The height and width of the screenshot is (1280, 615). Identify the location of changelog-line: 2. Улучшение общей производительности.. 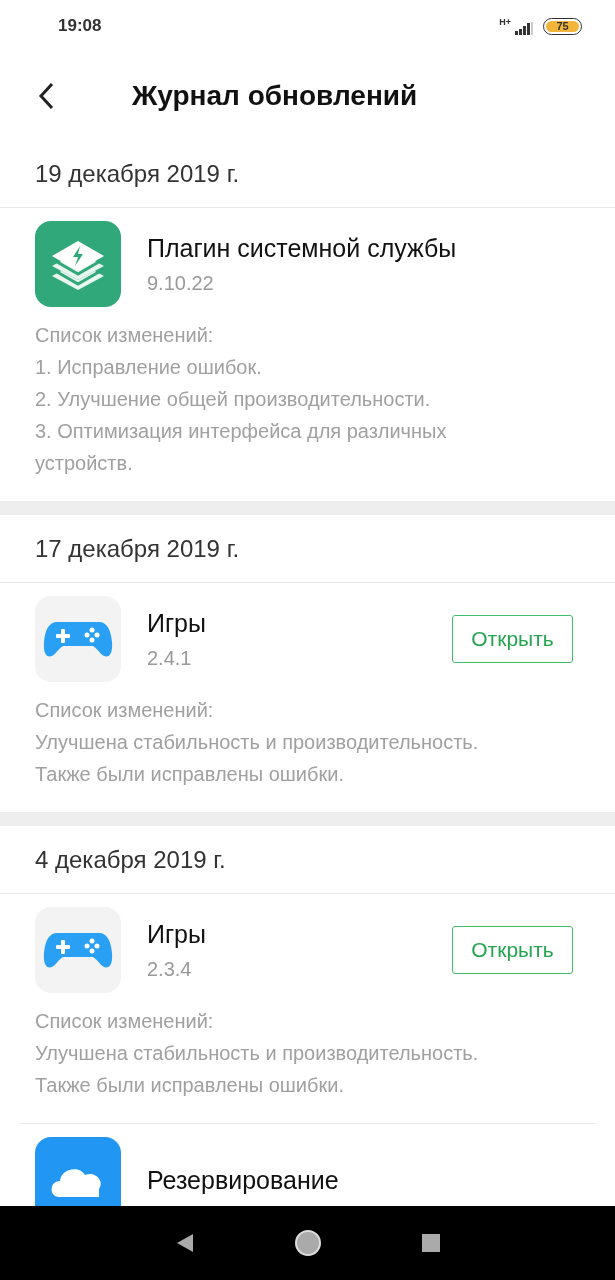
(233, 399).